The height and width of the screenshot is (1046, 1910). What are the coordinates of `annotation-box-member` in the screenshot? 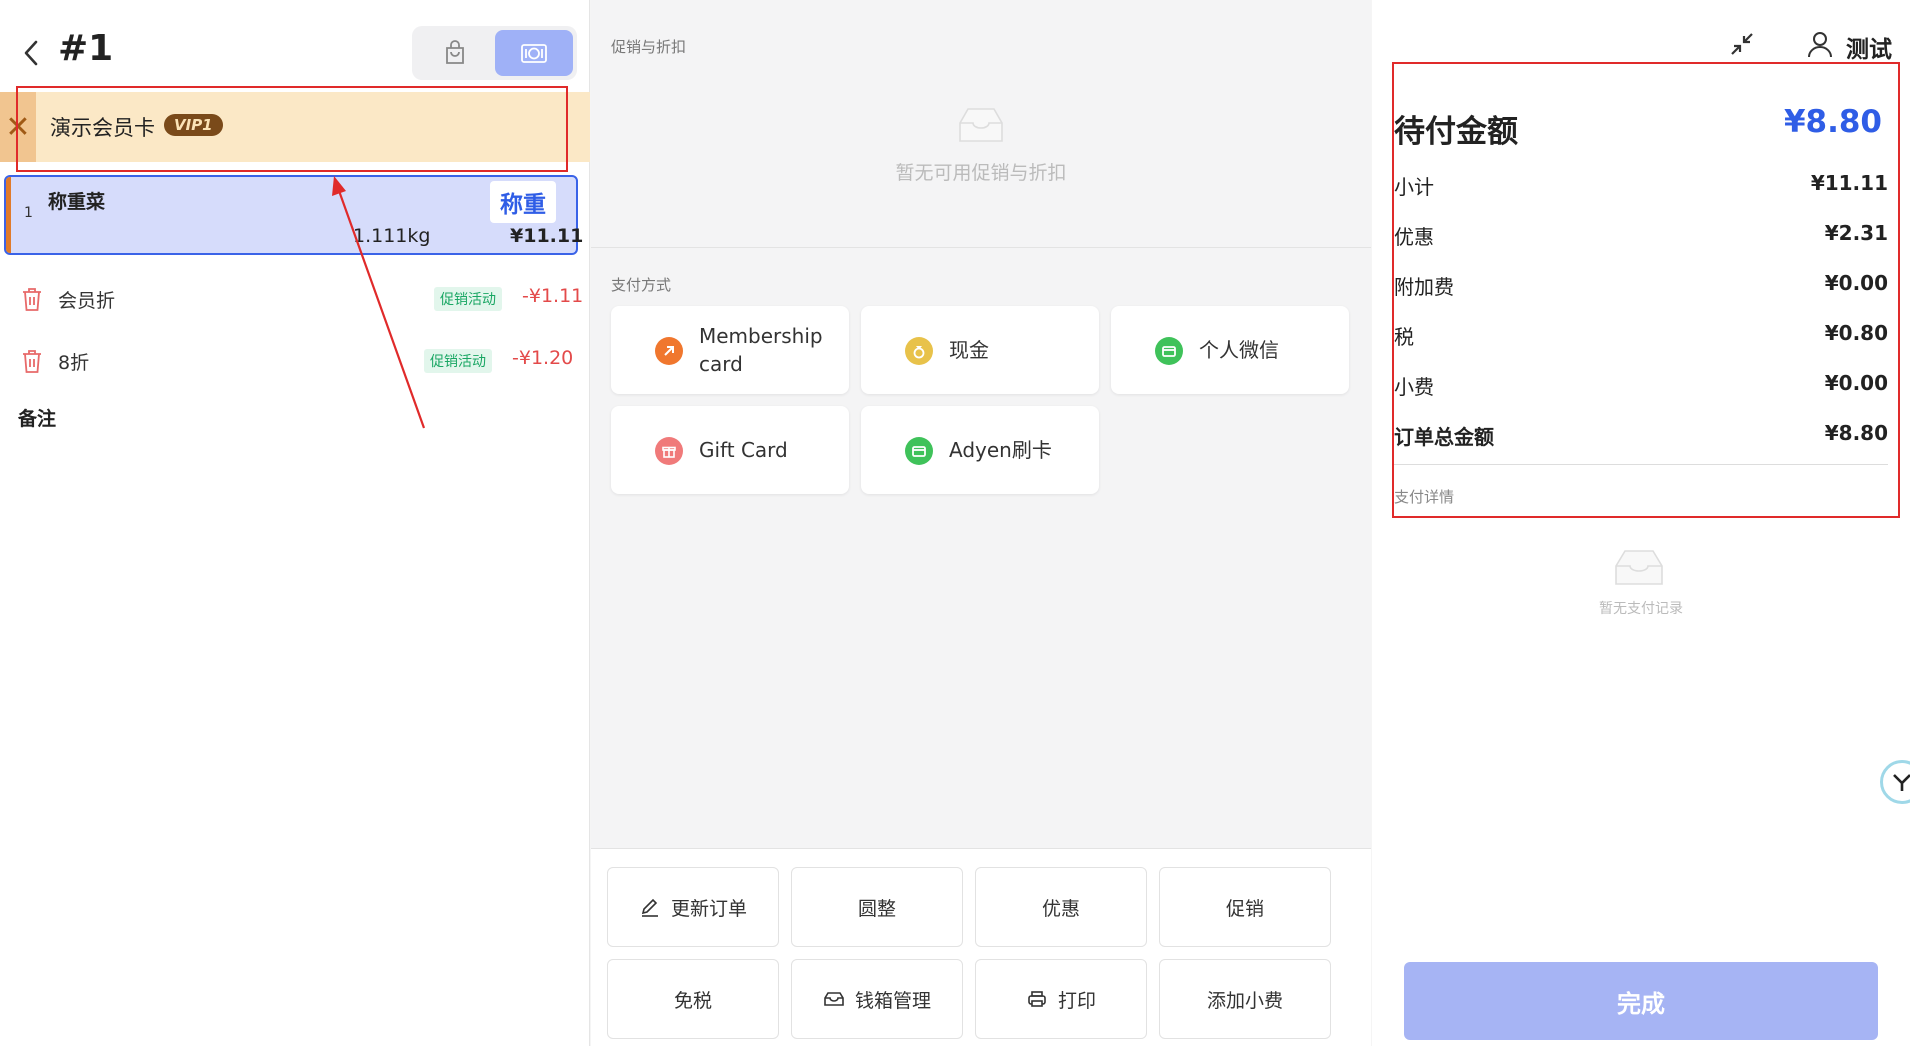 It's located at (292, 129).